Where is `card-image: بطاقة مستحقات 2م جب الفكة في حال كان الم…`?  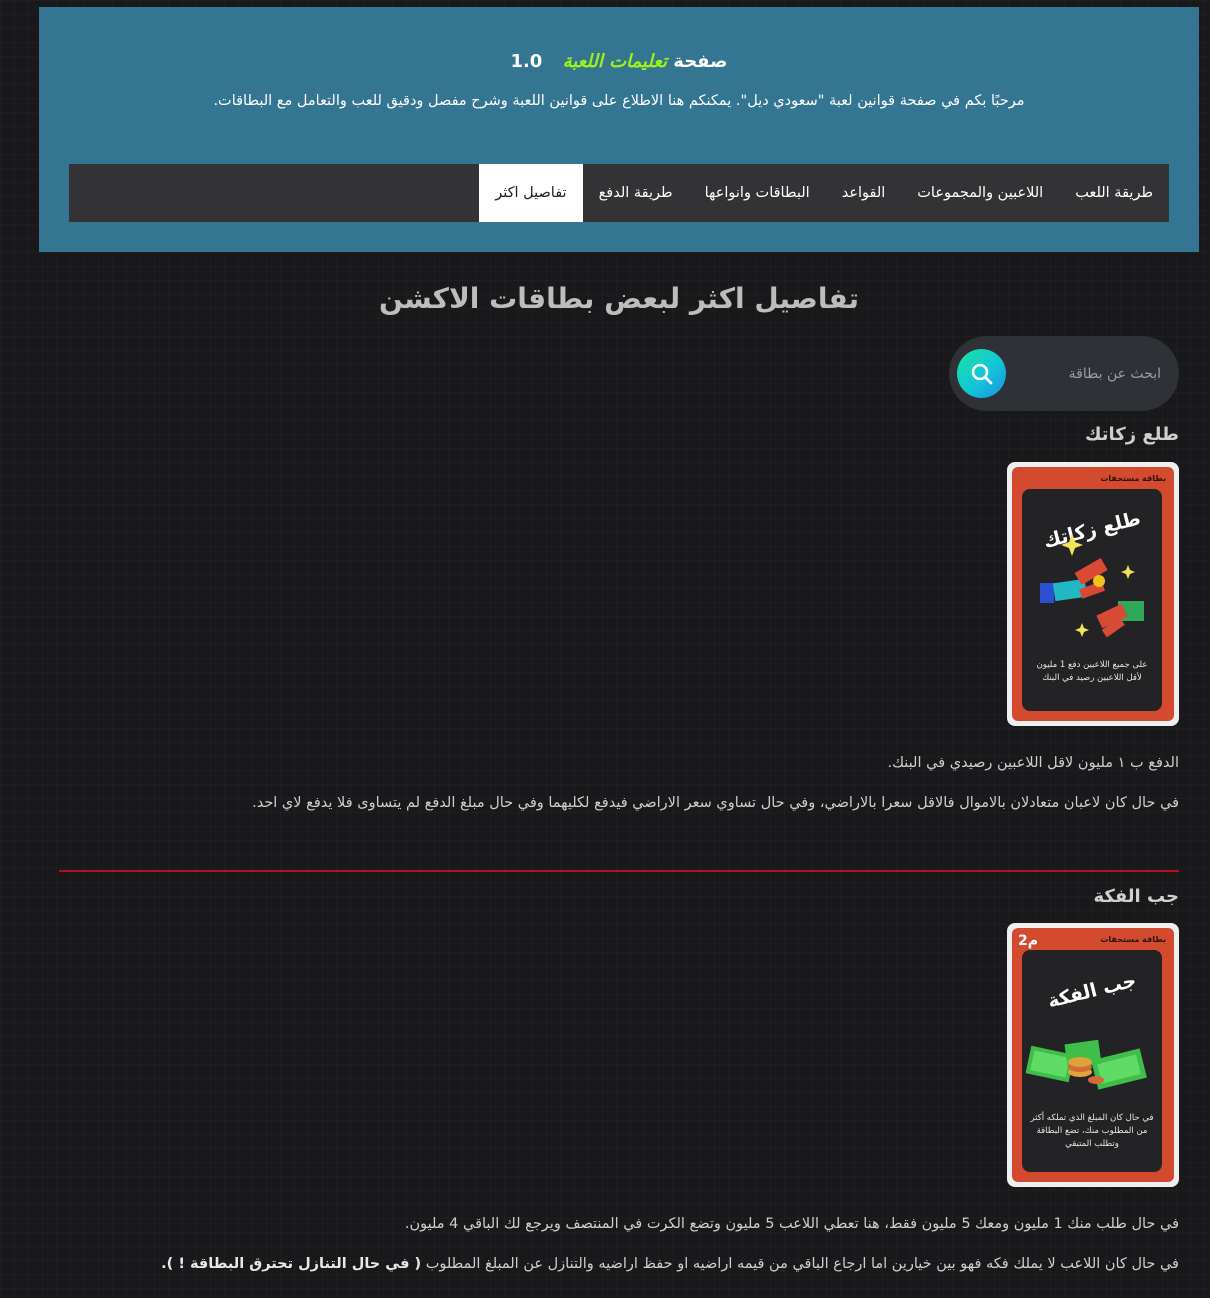 card-image: بطاقة مستحقات 2م جب الفكة في حال كان الم… is located at coordinates (1093, 1055).